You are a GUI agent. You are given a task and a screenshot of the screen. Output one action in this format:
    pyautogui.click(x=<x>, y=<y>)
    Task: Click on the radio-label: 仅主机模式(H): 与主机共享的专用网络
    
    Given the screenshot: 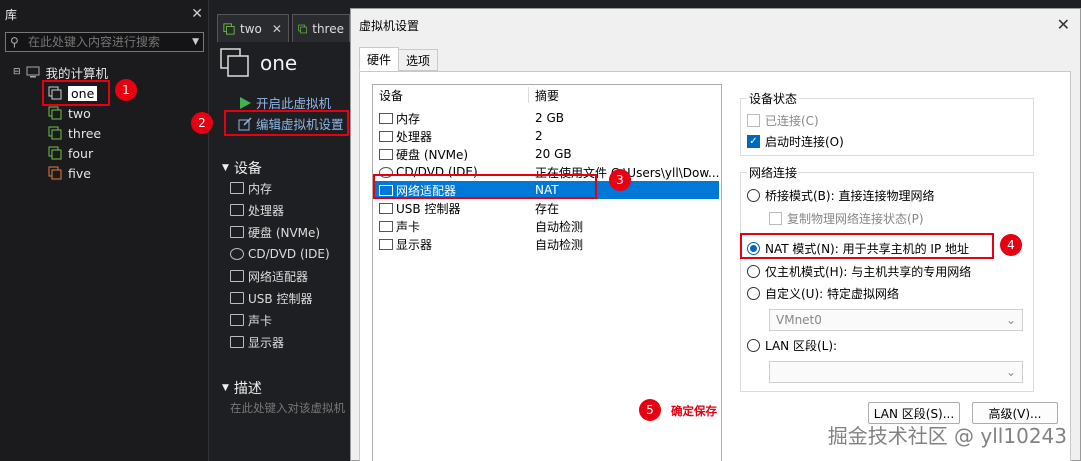 What is the action you would take?
    pyautogui.click(x=868, y=272)
    